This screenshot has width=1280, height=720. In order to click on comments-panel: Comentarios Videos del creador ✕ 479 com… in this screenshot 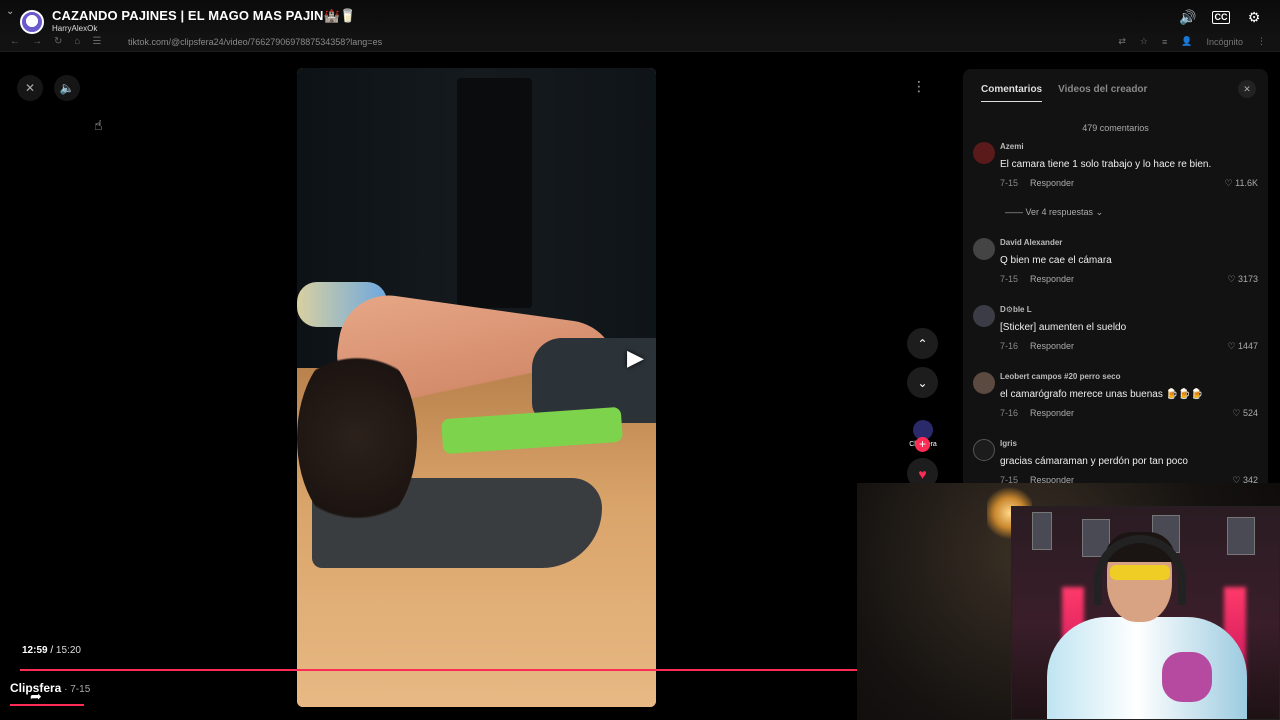, I will do `click(1115, 276)`.